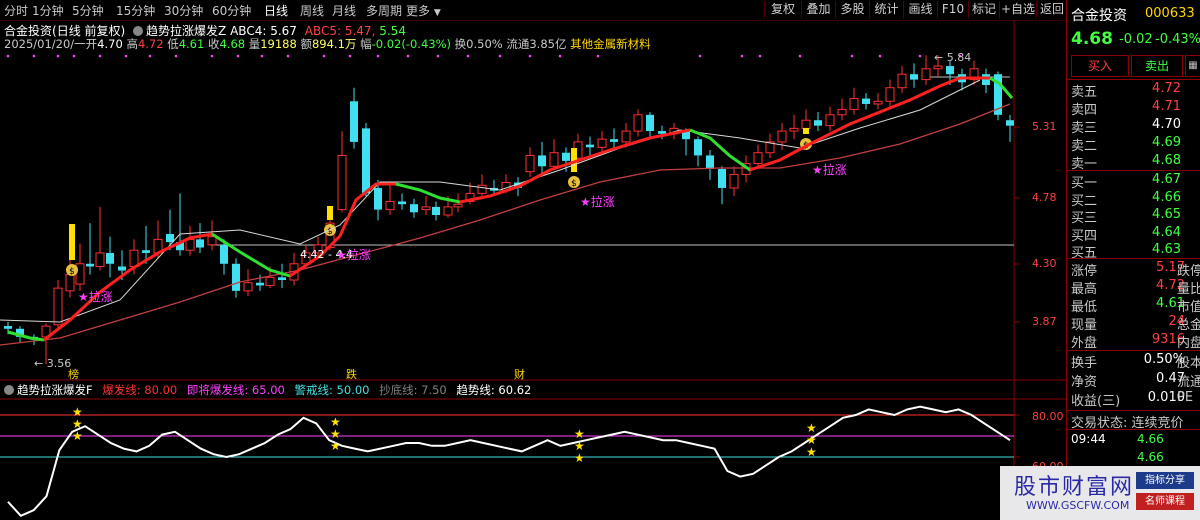 This screenshot has width=1200, height=520. I want to click on watermark-tag: 名师课程, so click(1165, 501).